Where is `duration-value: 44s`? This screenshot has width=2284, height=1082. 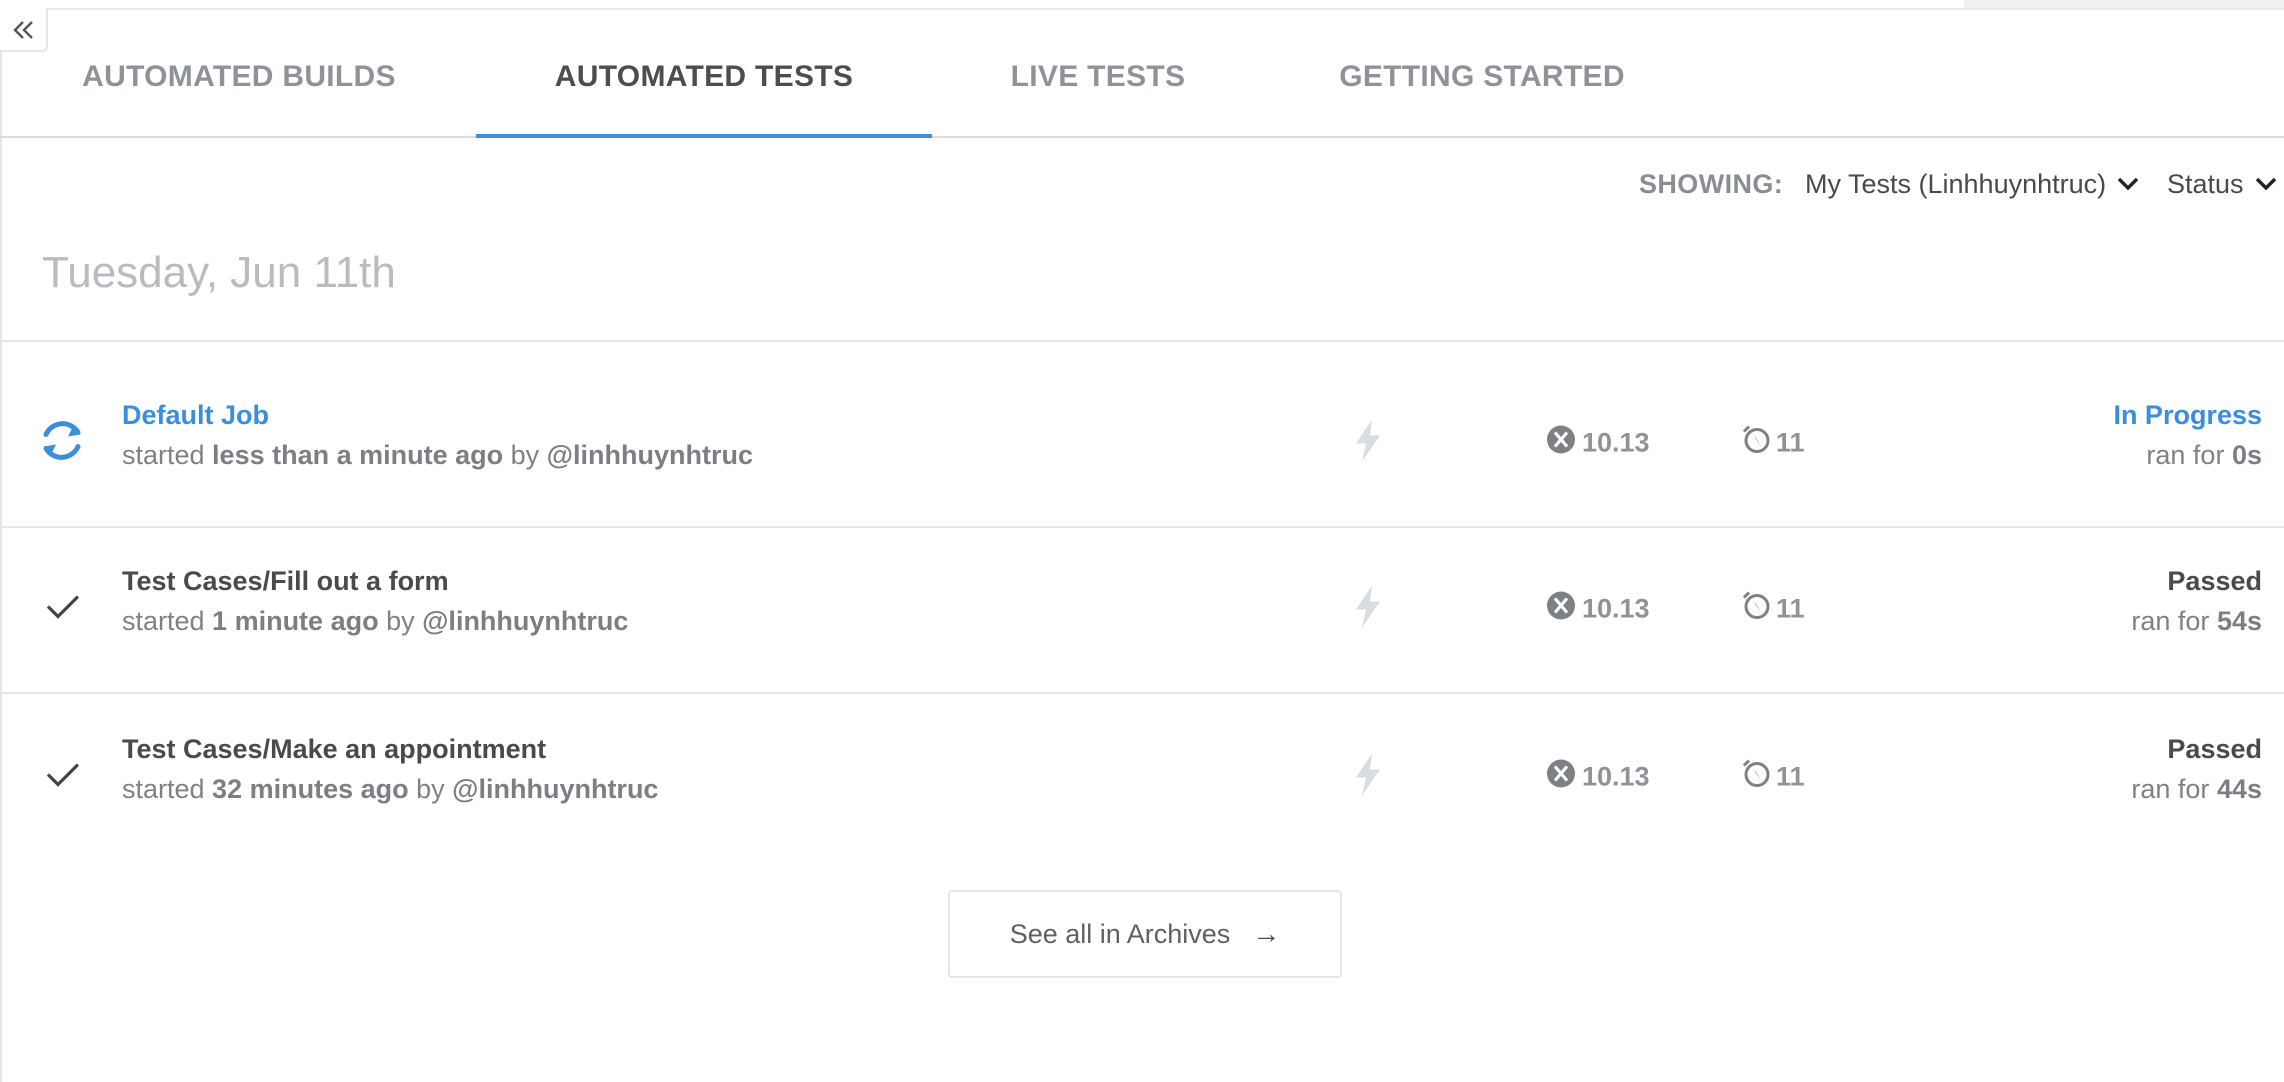
duration-value: 44s is located at coordinates (2239, 789).